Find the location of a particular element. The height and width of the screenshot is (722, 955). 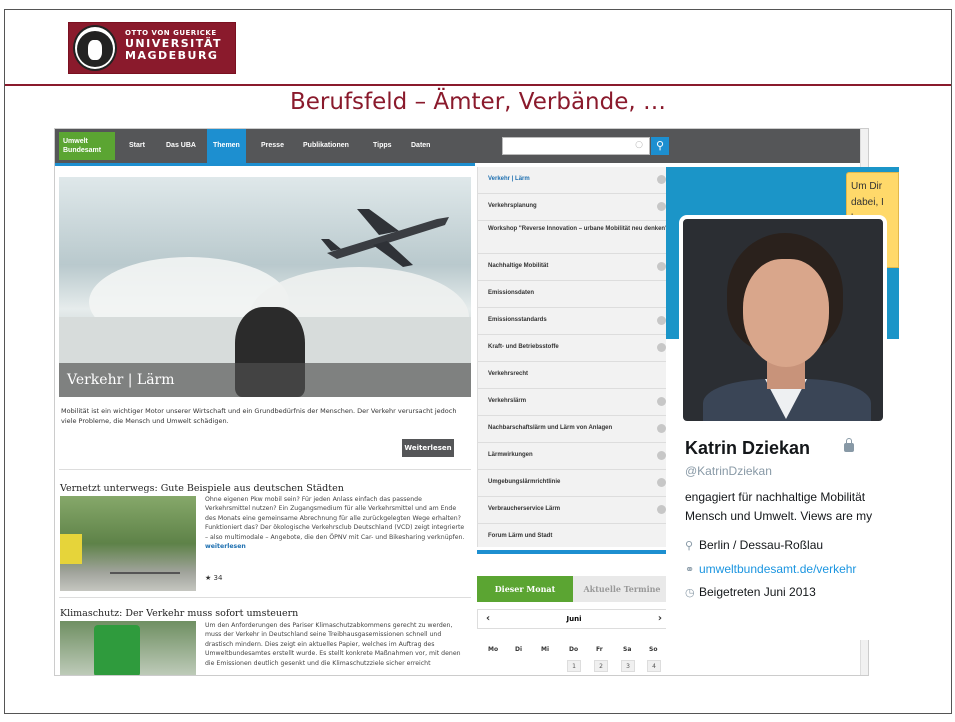

sidebar-item-emissionsstandards: Emissionsstandards is located at coordinates (575, 321).